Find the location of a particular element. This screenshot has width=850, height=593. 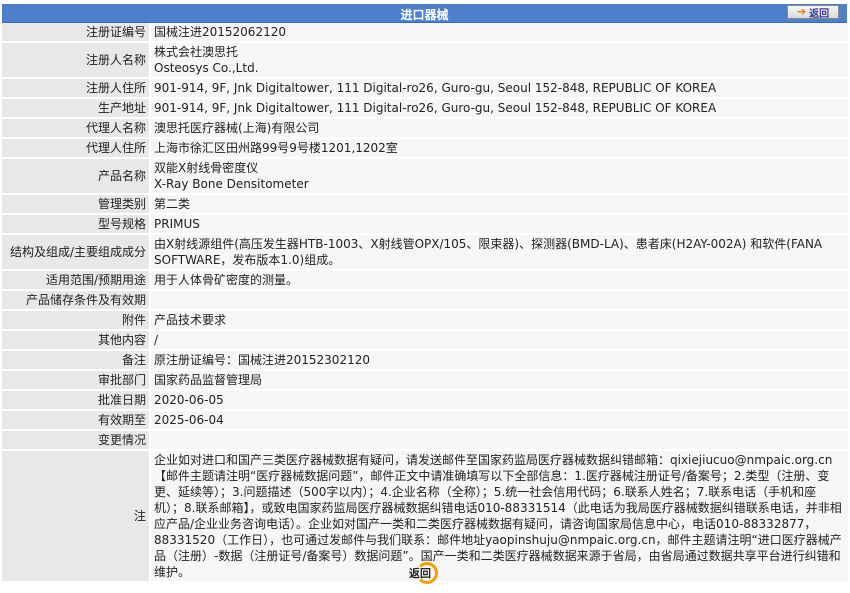

field-value: 第二类 is located at coordinates (498, 204).